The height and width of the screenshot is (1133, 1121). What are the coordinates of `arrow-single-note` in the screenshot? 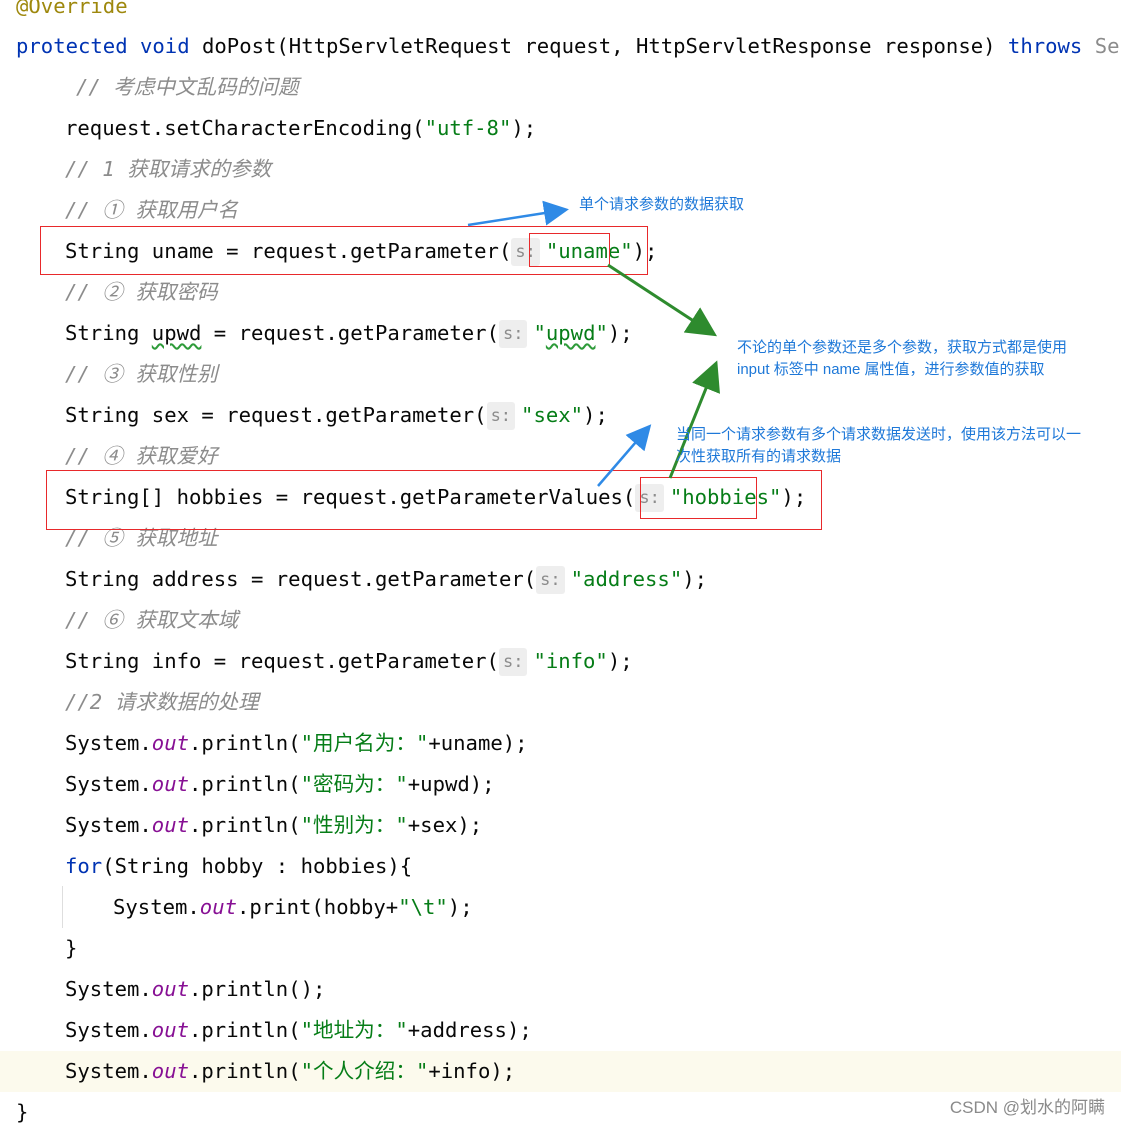 It's located at (518, 213).